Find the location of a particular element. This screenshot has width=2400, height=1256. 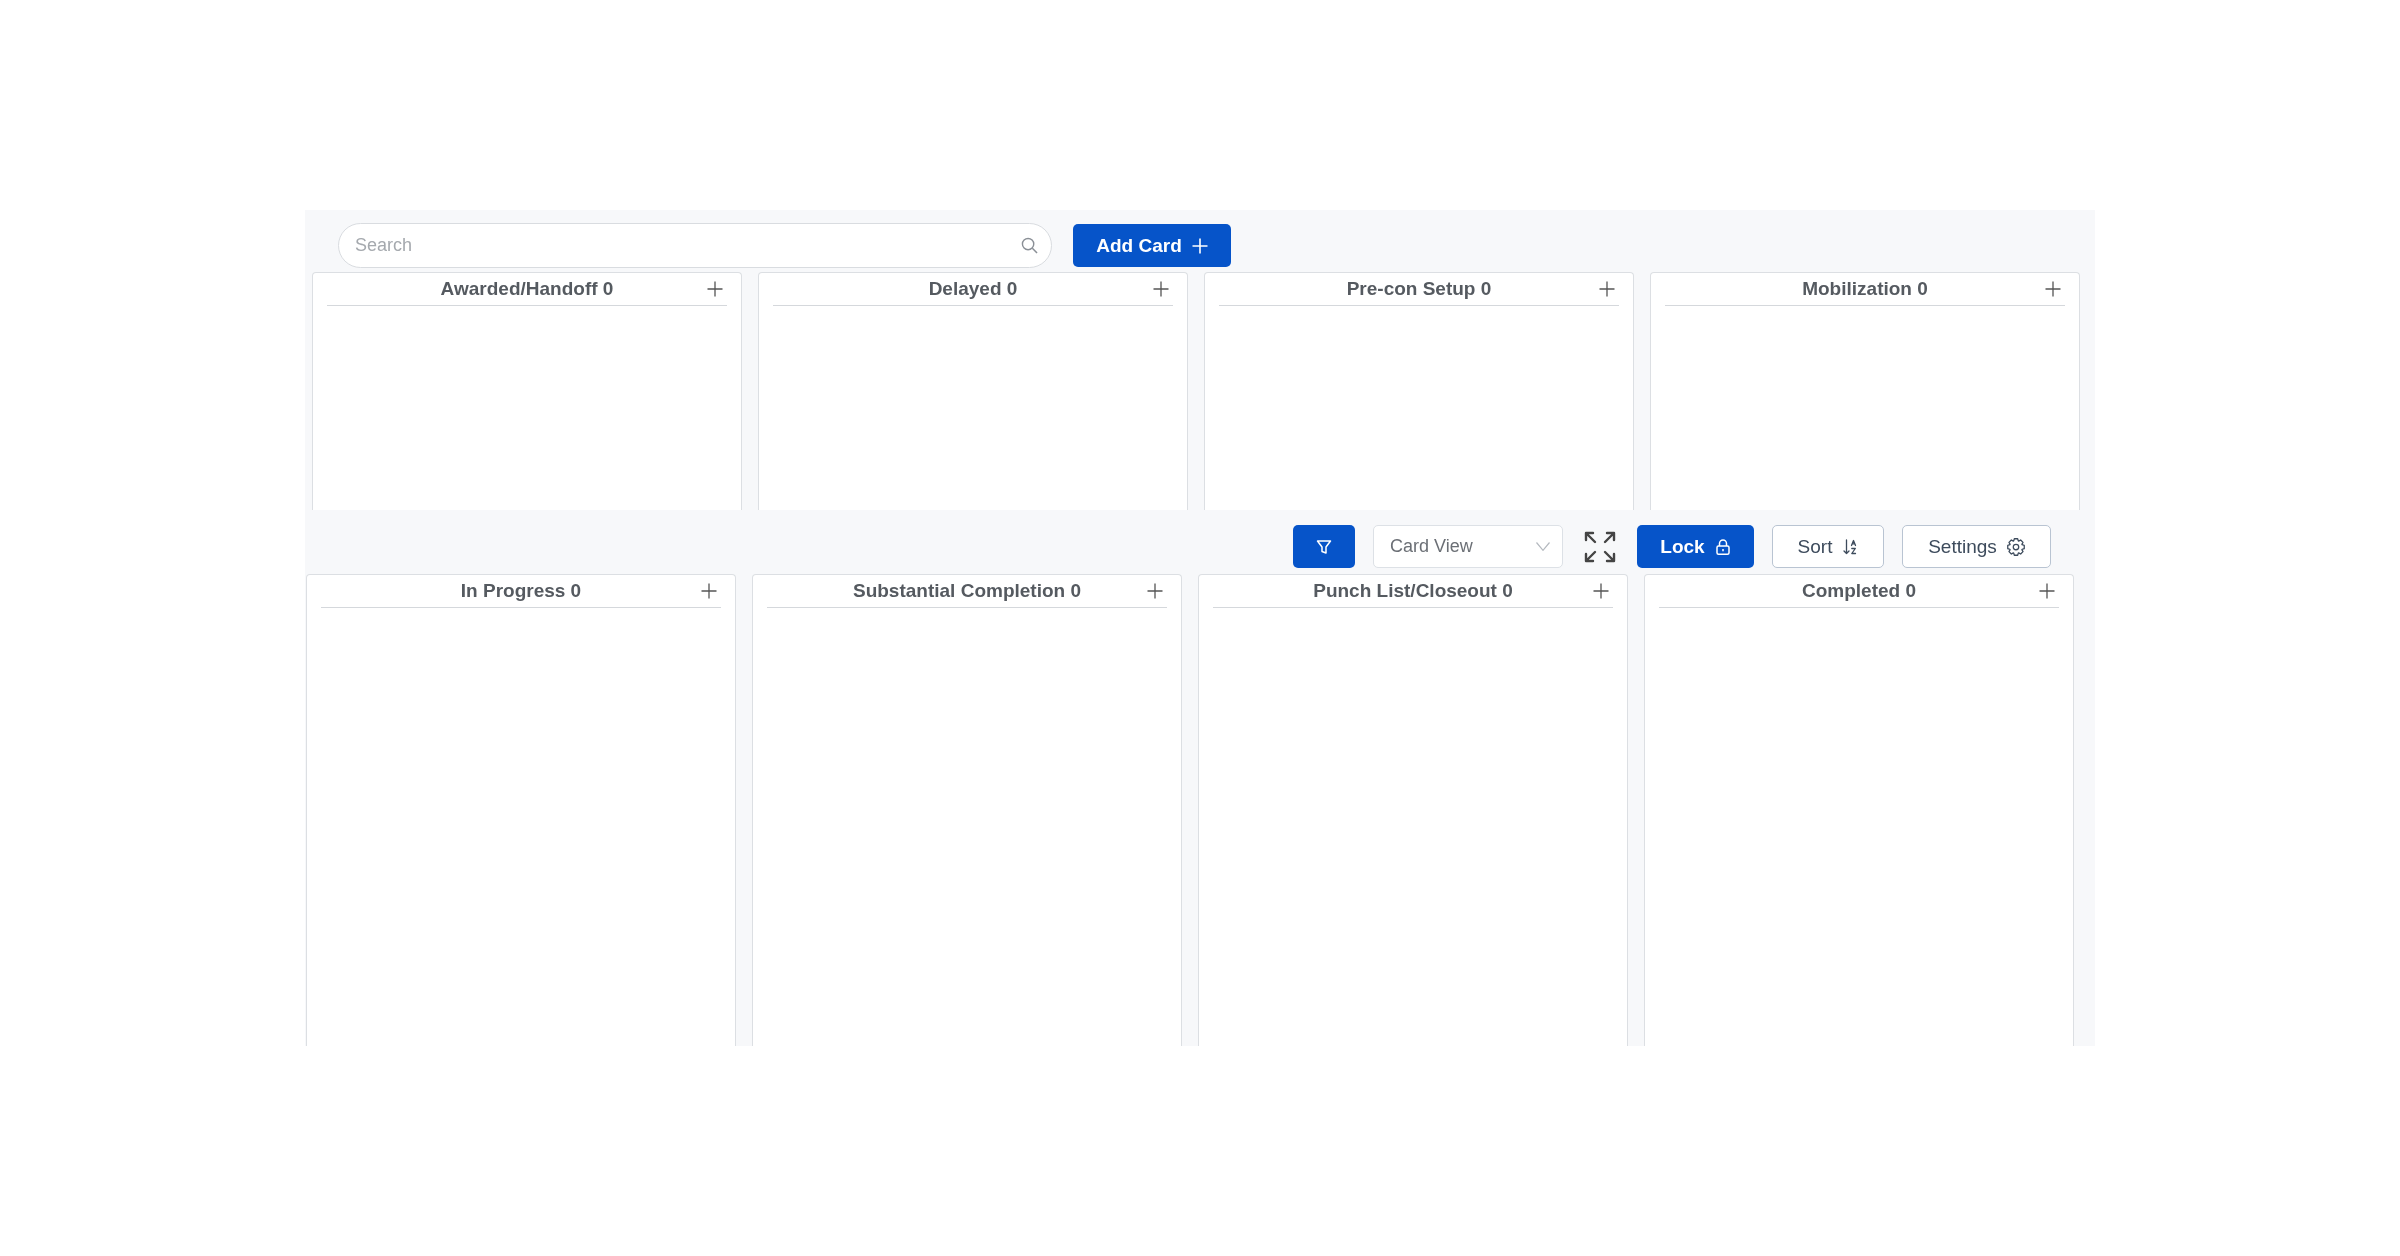

lock-button: Lock is located at coordinates (1695, 546).